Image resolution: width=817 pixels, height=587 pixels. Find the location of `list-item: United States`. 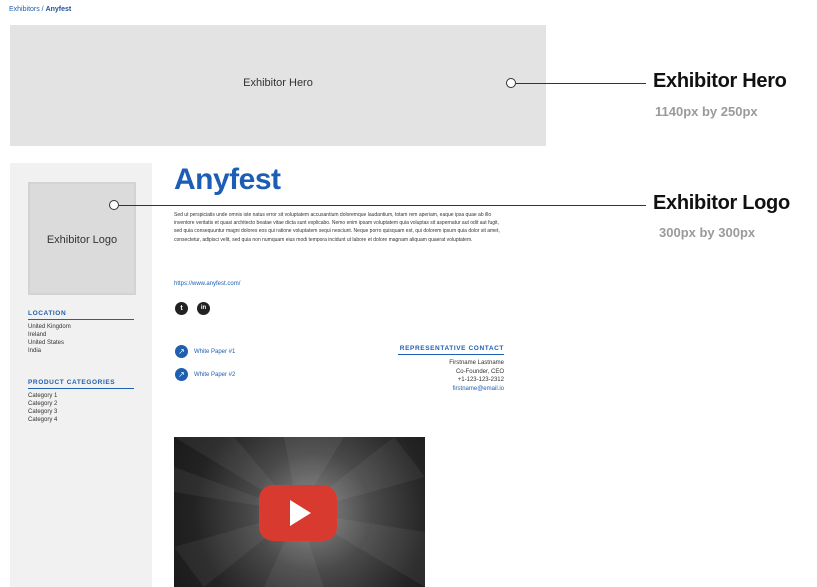

list-item: United States is located at coordinates (46, 343).